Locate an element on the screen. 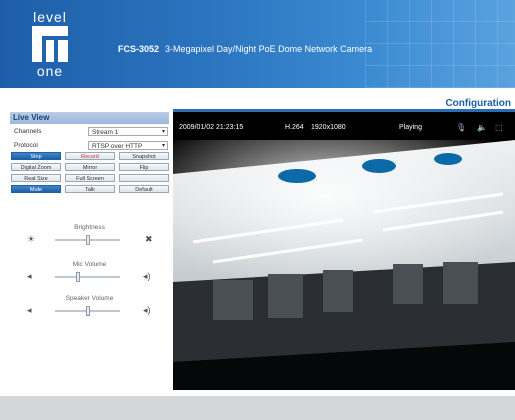 Image resolution: width=515 pixels, height=420 pixels. logo-text-bottom: one is located at coordinates (50, 71).